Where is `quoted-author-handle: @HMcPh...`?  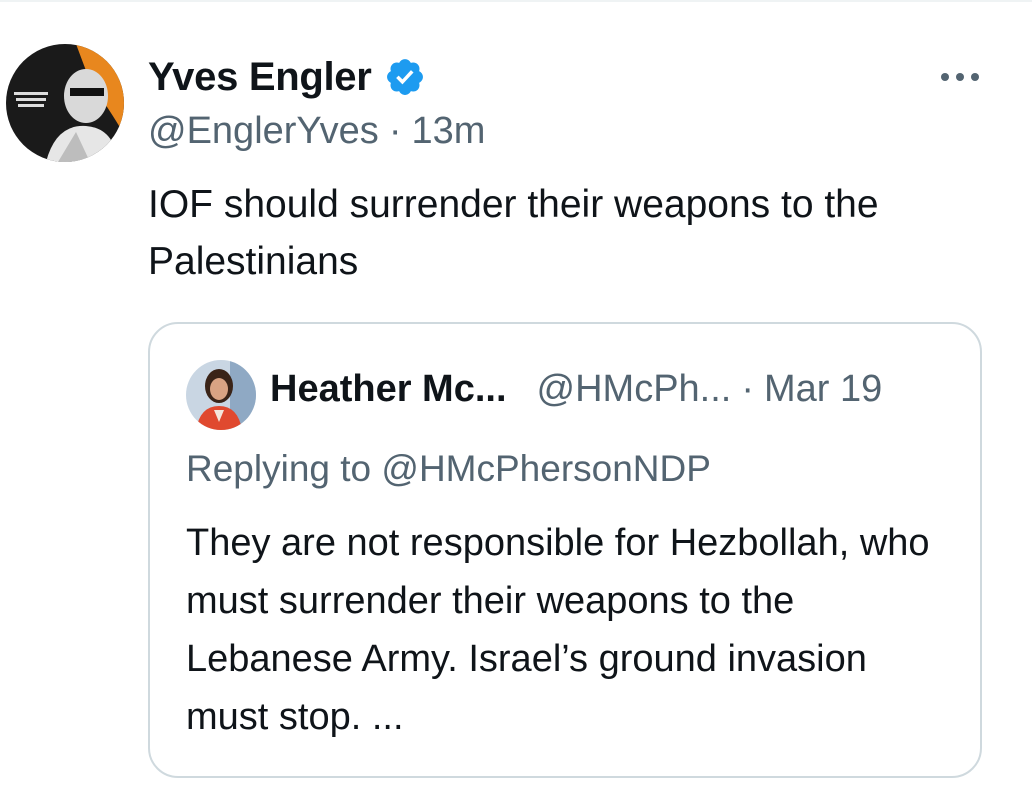 quoted-author-handle: @HMcPh... is located at coordinates (634, 389).